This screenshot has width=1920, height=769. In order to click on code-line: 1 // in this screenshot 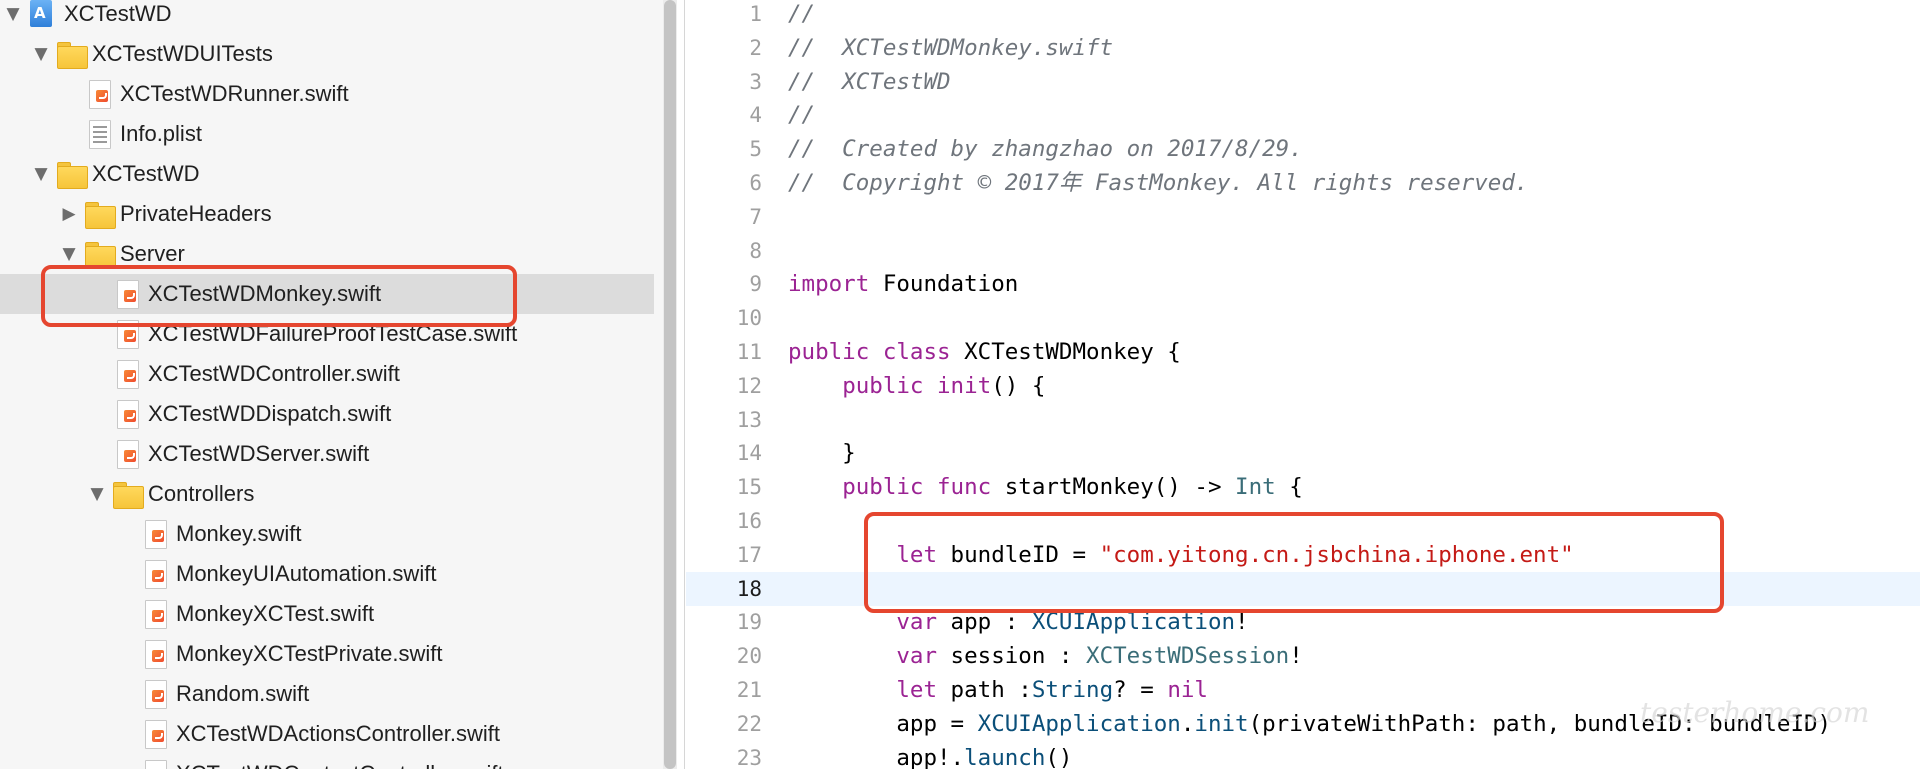, I will do `click(1303, 15)`.